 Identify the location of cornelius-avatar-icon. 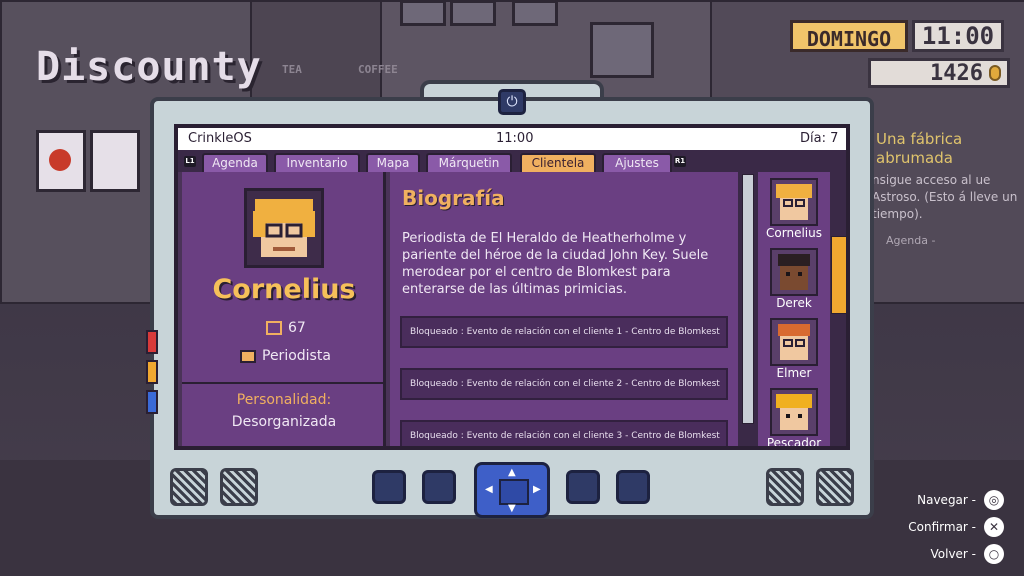
(794, 202).